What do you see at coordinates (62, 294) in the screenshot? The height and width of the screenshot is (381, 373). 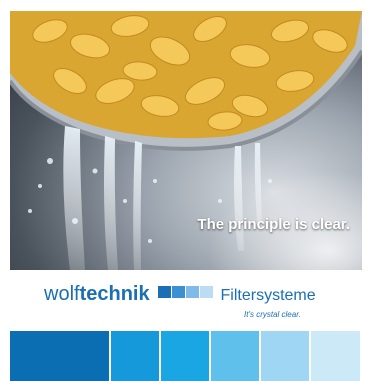 I see `brand-name-wolf: wolf` at bounding box center [62, 294].